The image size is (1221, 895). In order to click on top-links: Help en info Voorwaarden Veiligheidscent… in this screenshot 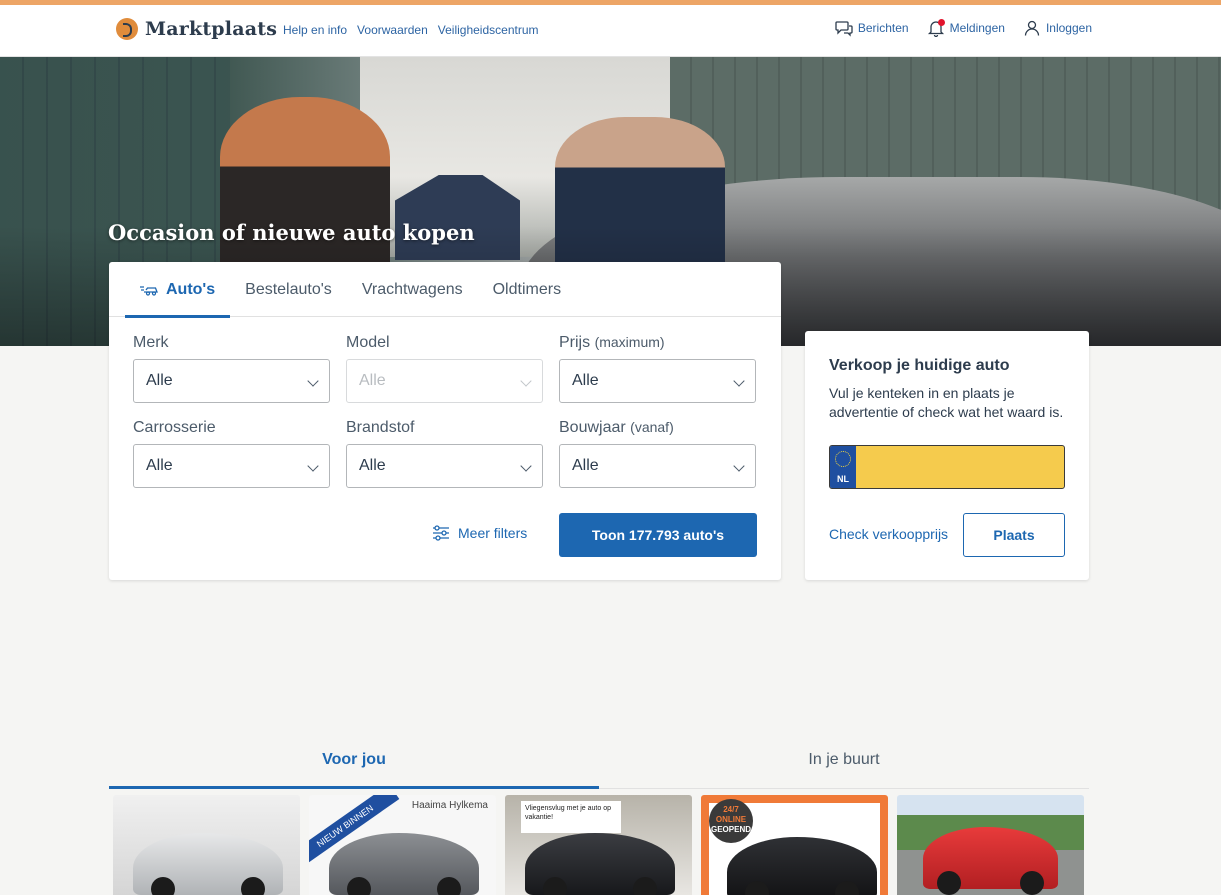, I will do `click(411, 30)`.